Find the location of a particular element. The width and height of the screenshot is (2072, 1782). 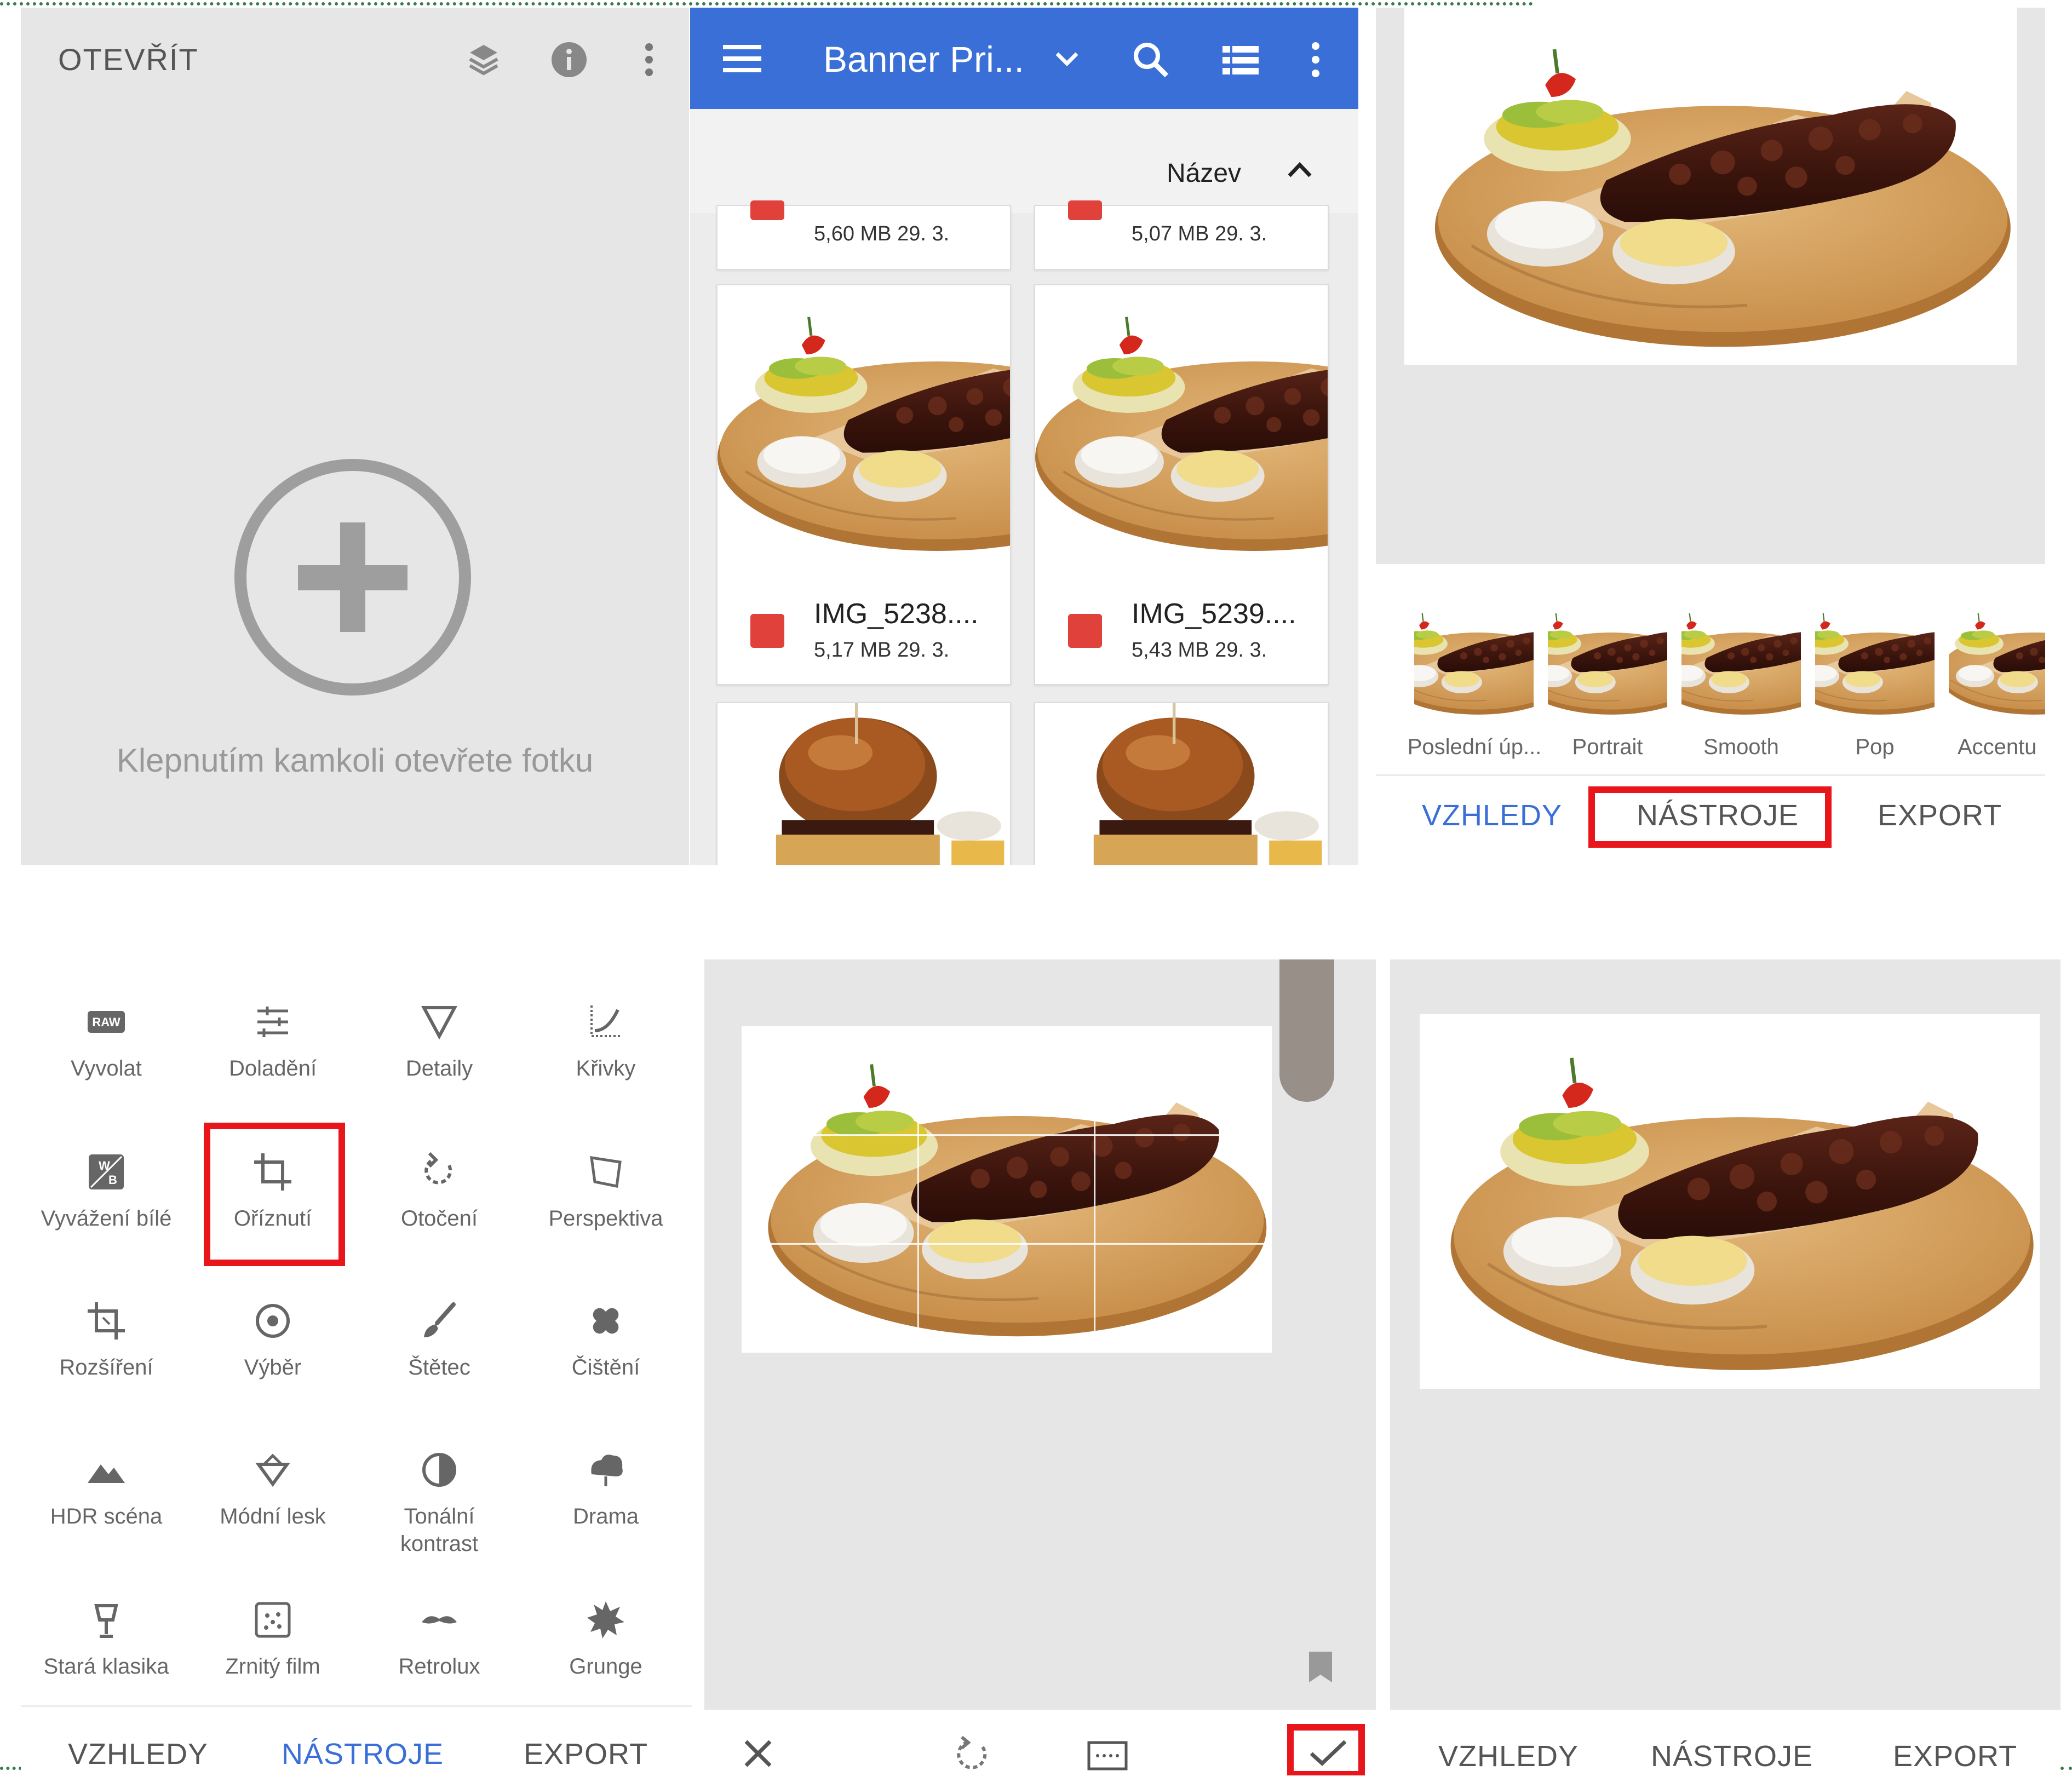

tune-icon is located at coordinates (273, 1022).